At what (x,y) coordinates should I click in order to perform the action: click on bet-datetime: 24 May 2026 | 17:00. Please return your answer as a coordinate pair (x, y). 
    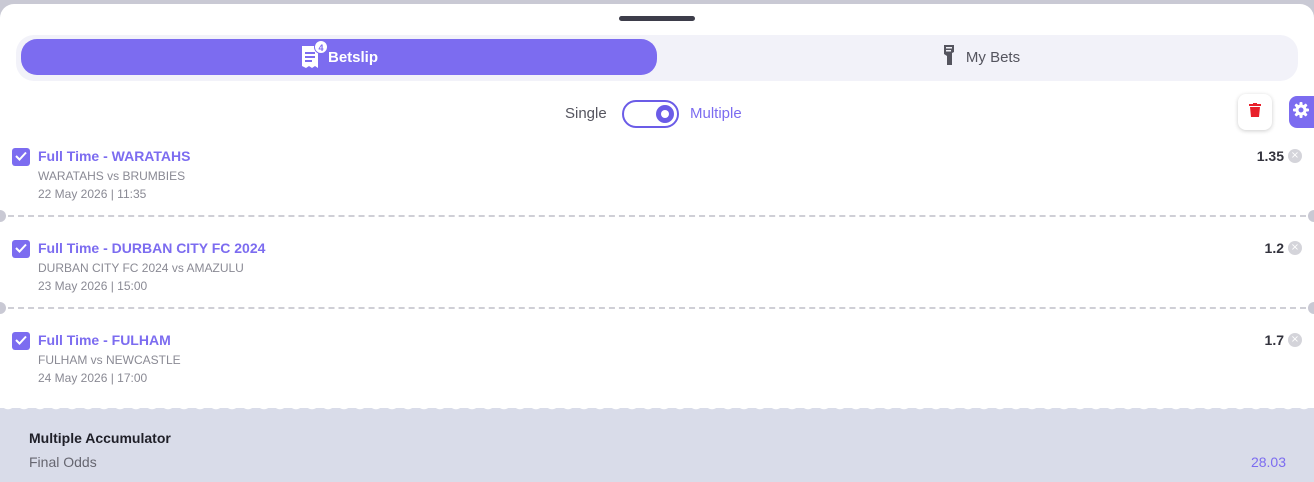
    Looking at the image, I should click on (93, 378).